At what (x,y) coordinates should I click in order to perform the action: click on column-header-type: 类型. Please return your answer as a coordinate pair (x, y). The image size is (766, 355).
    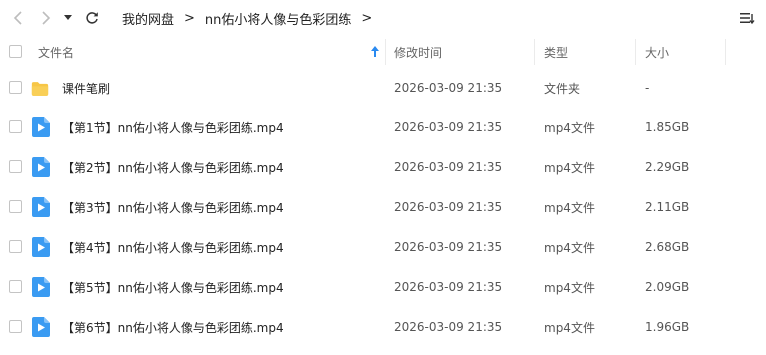
    Looking at the image, I should click on (556, 52).